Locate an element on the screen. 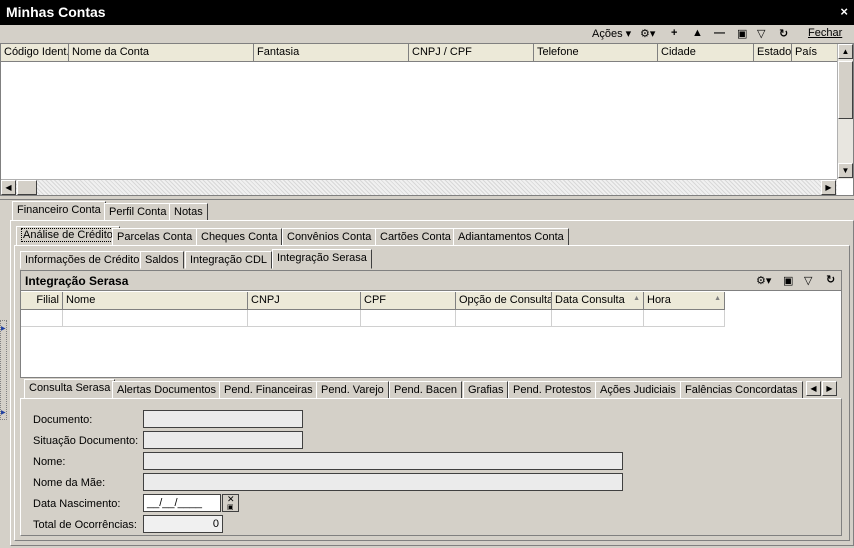 The image size is (854, 548). acoes-menu: Ações ▾ is located at coordinates (611, 33).